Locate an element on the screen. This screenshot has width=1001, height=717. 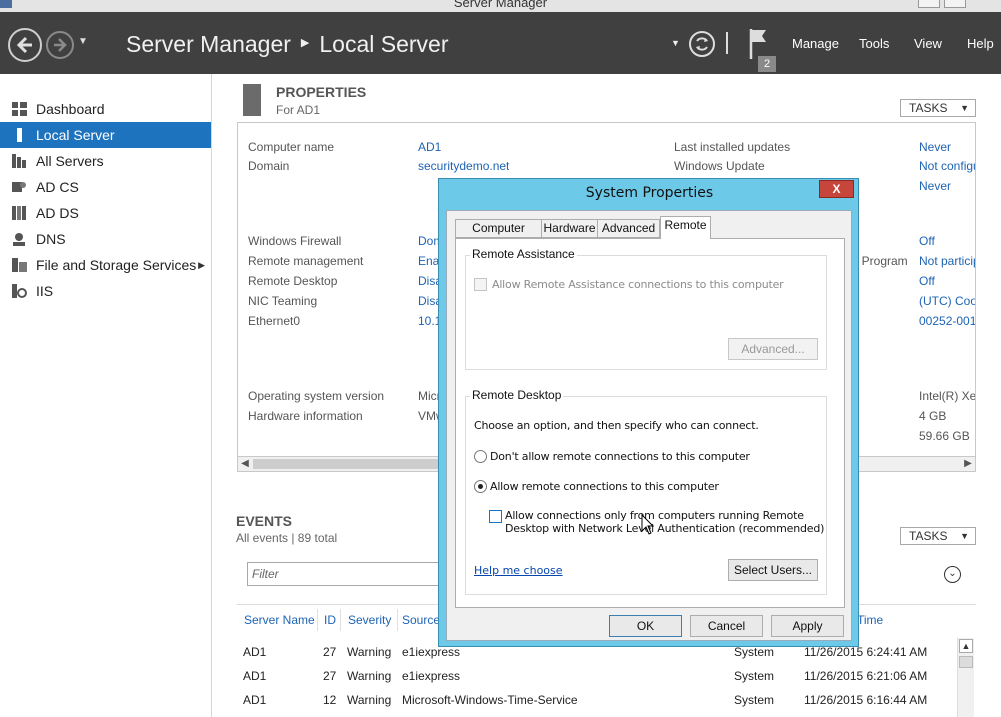
nla-checkbox is located at coordinates (495, 516).